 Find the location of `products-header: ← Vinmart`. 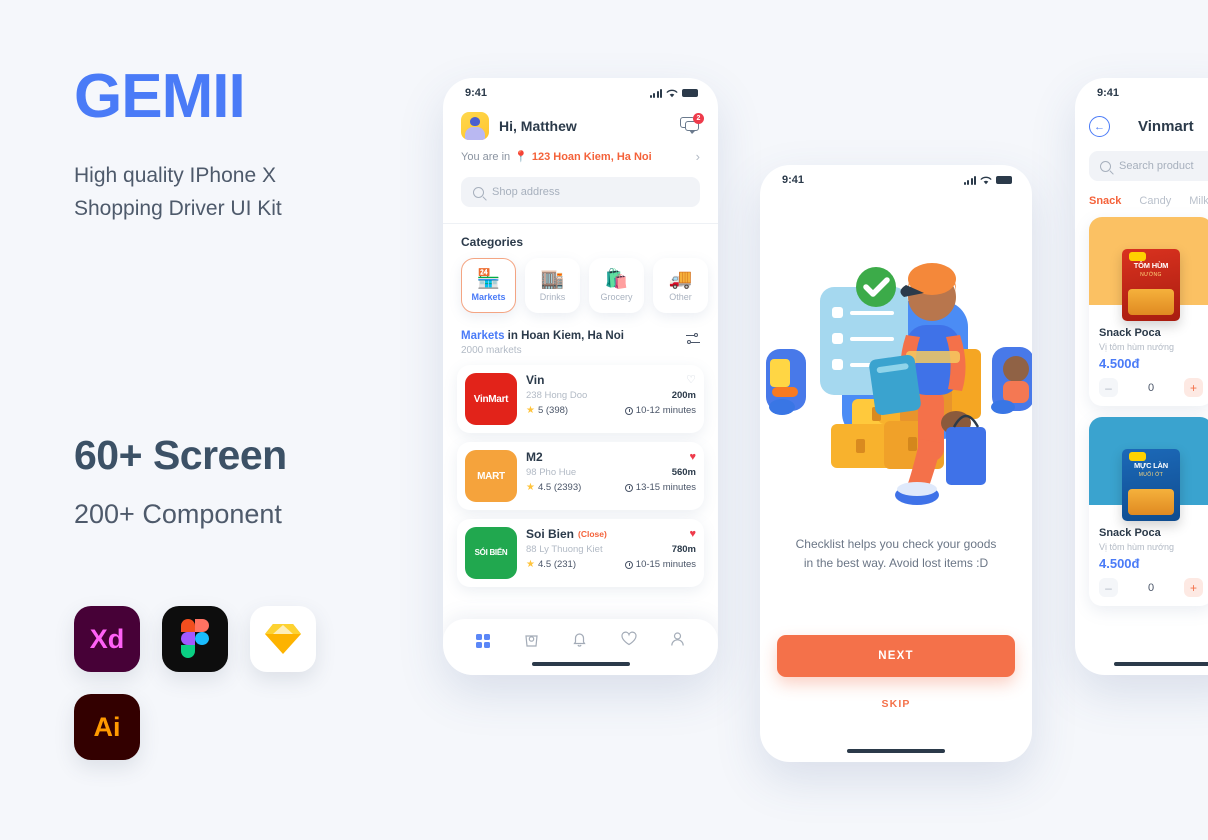

products-header: ← Vinmart is located at coordinates (1141, 122).